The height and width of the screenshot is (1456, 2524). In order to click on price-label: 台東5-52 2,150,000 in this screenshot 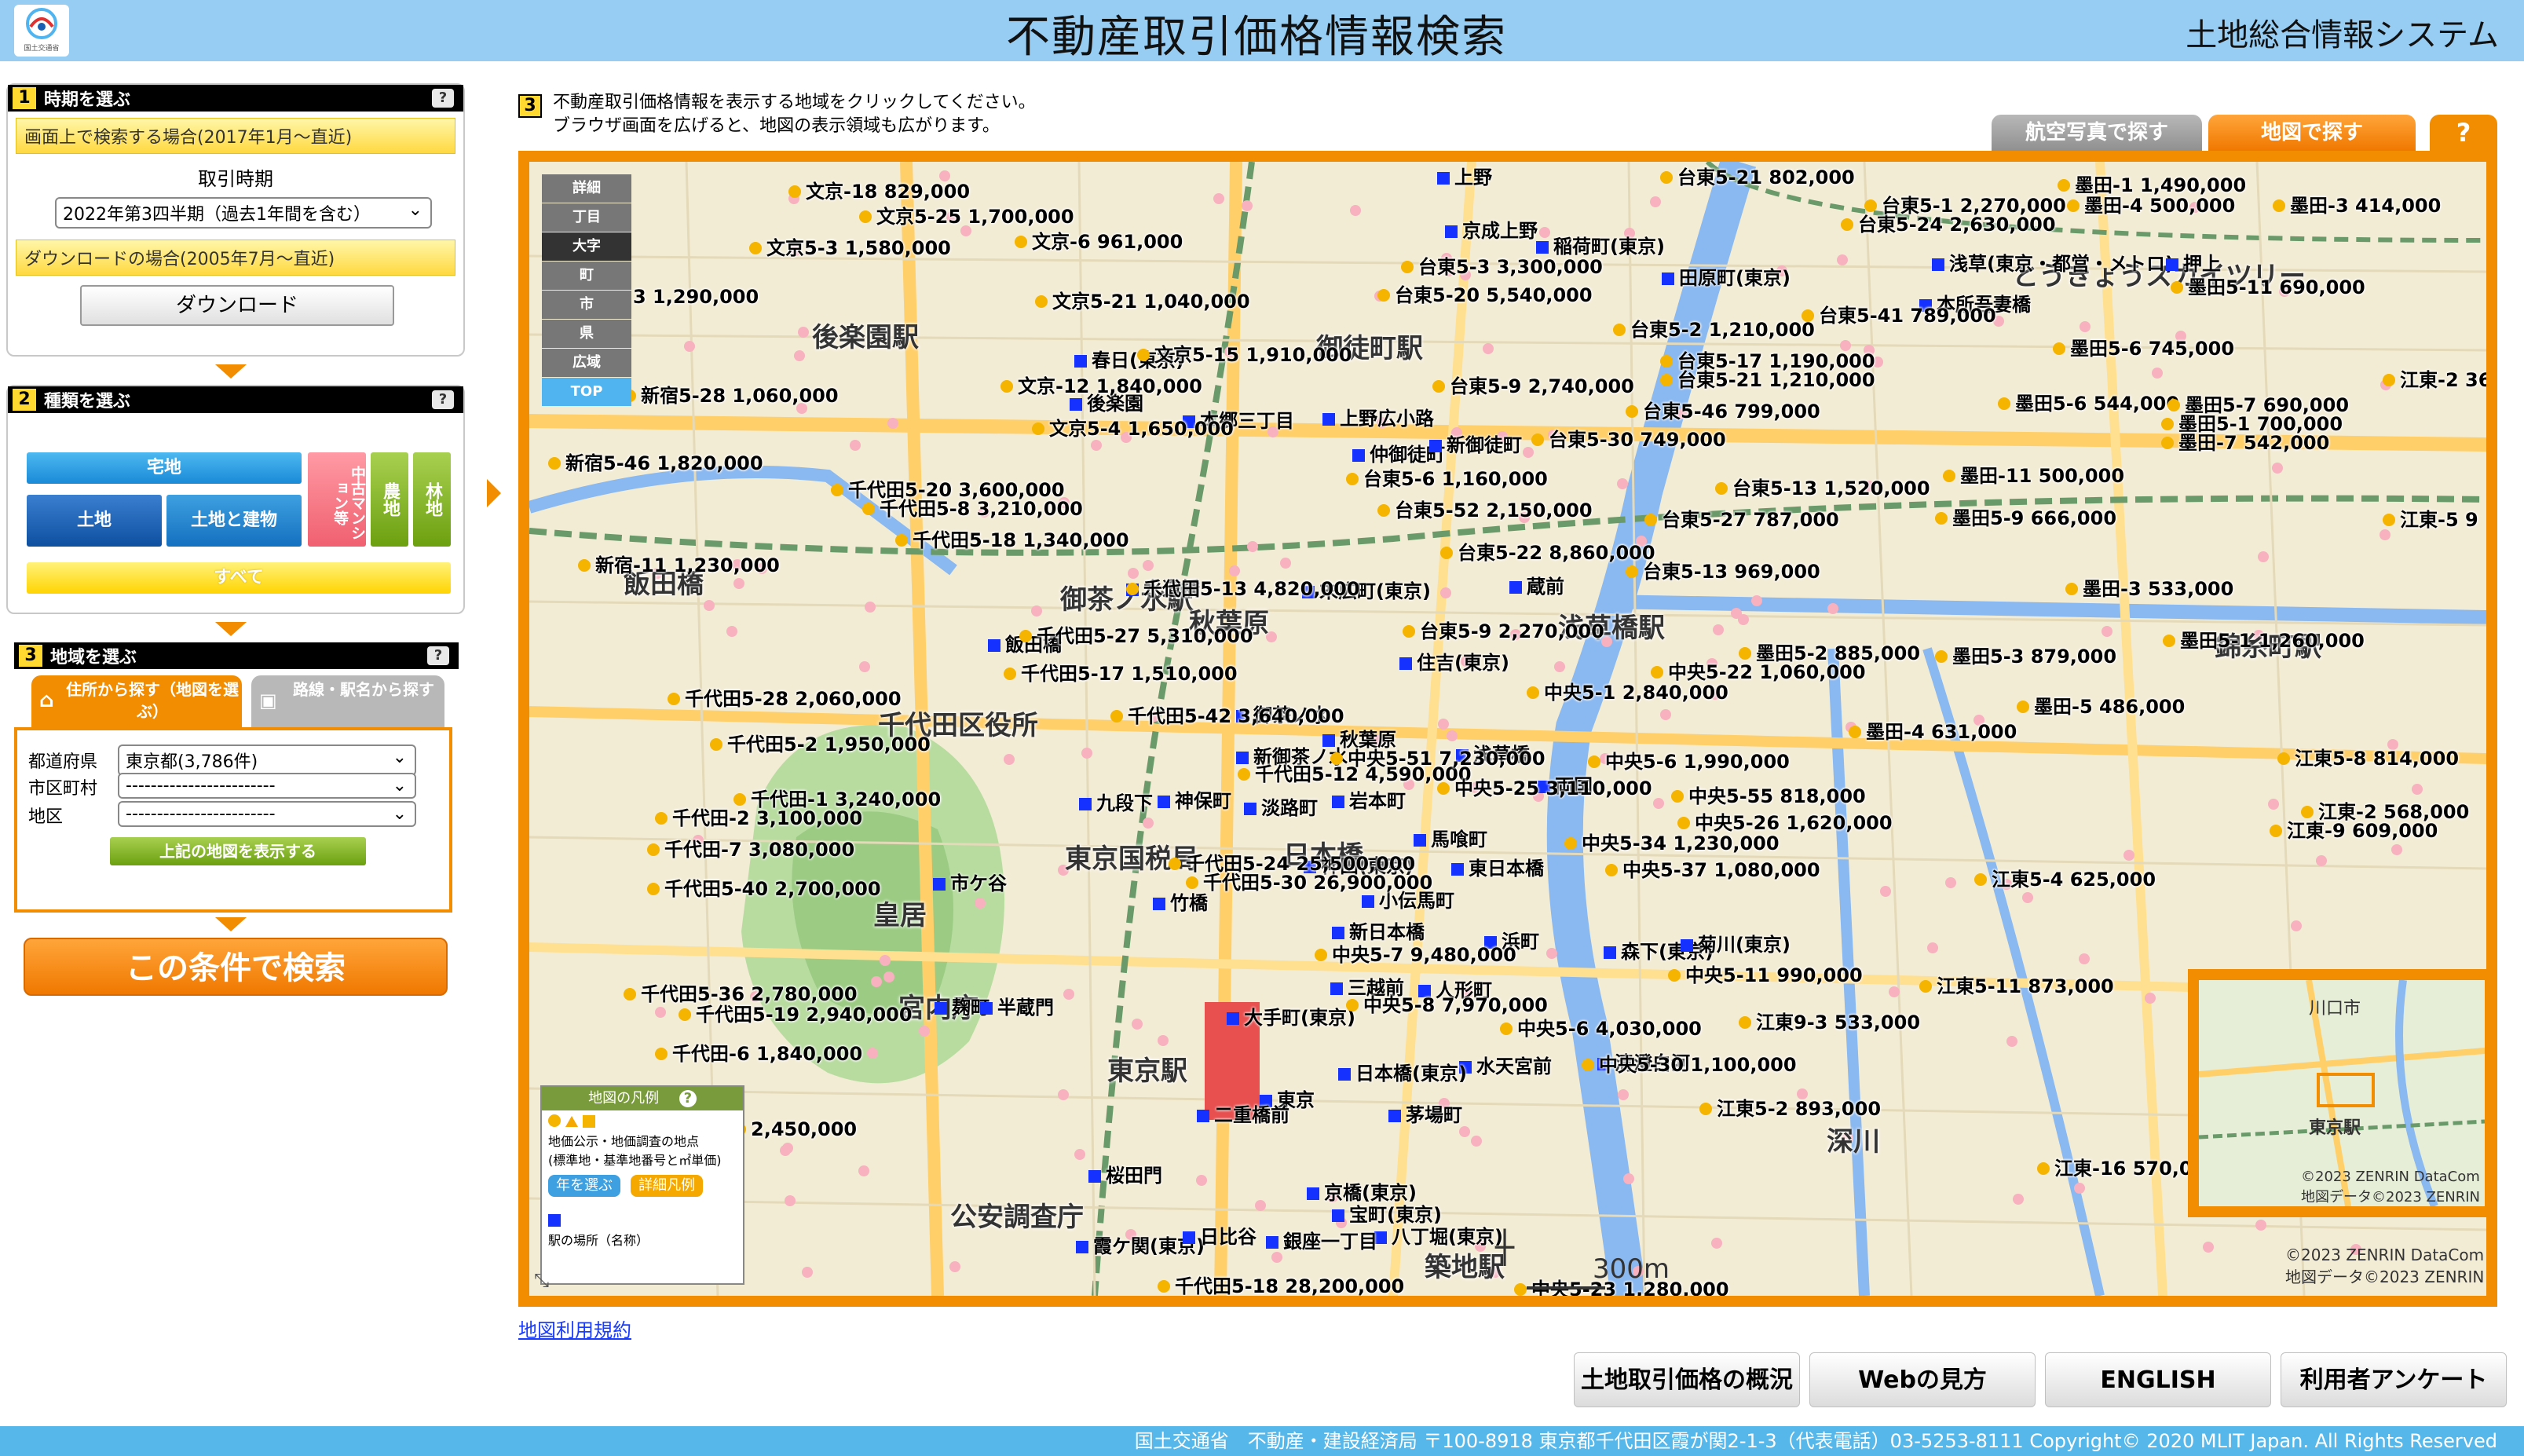, I will do `click(1485, 508)`.